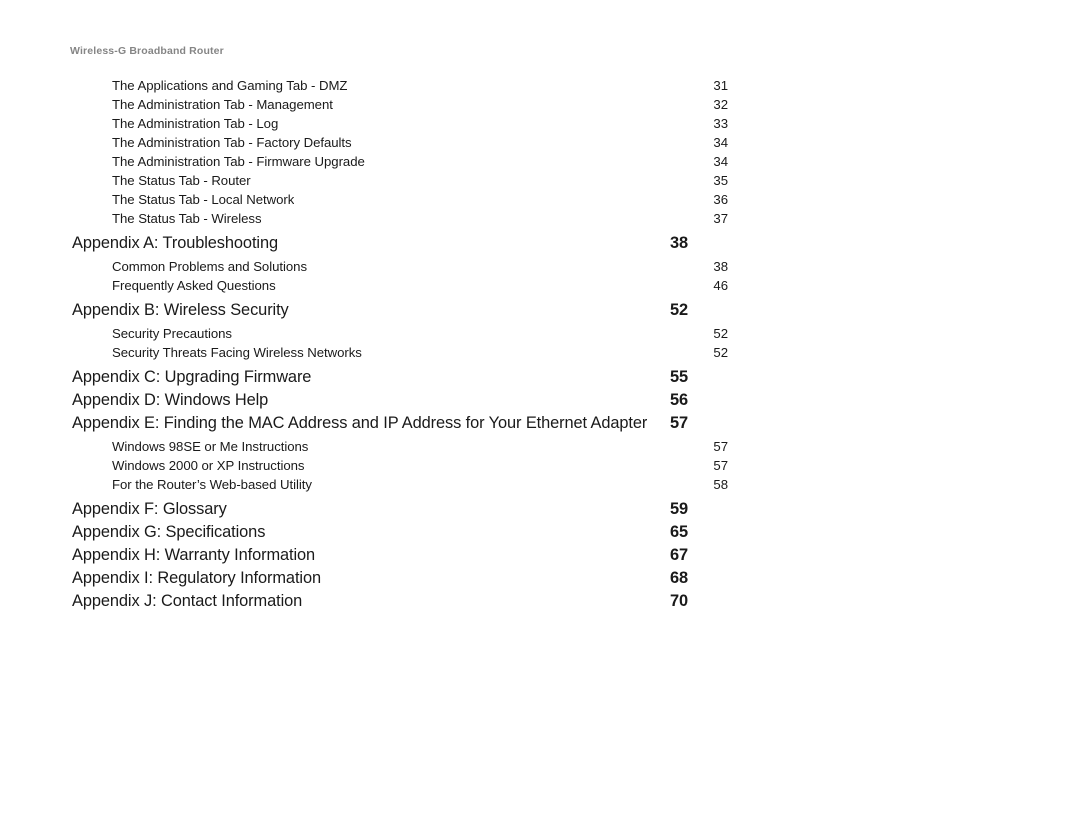  What do you see at coordinates (380, 532) in the screenshot?
I see `toc-entry: Appendix G: Specifications 65` at bounding box center [380, 532].